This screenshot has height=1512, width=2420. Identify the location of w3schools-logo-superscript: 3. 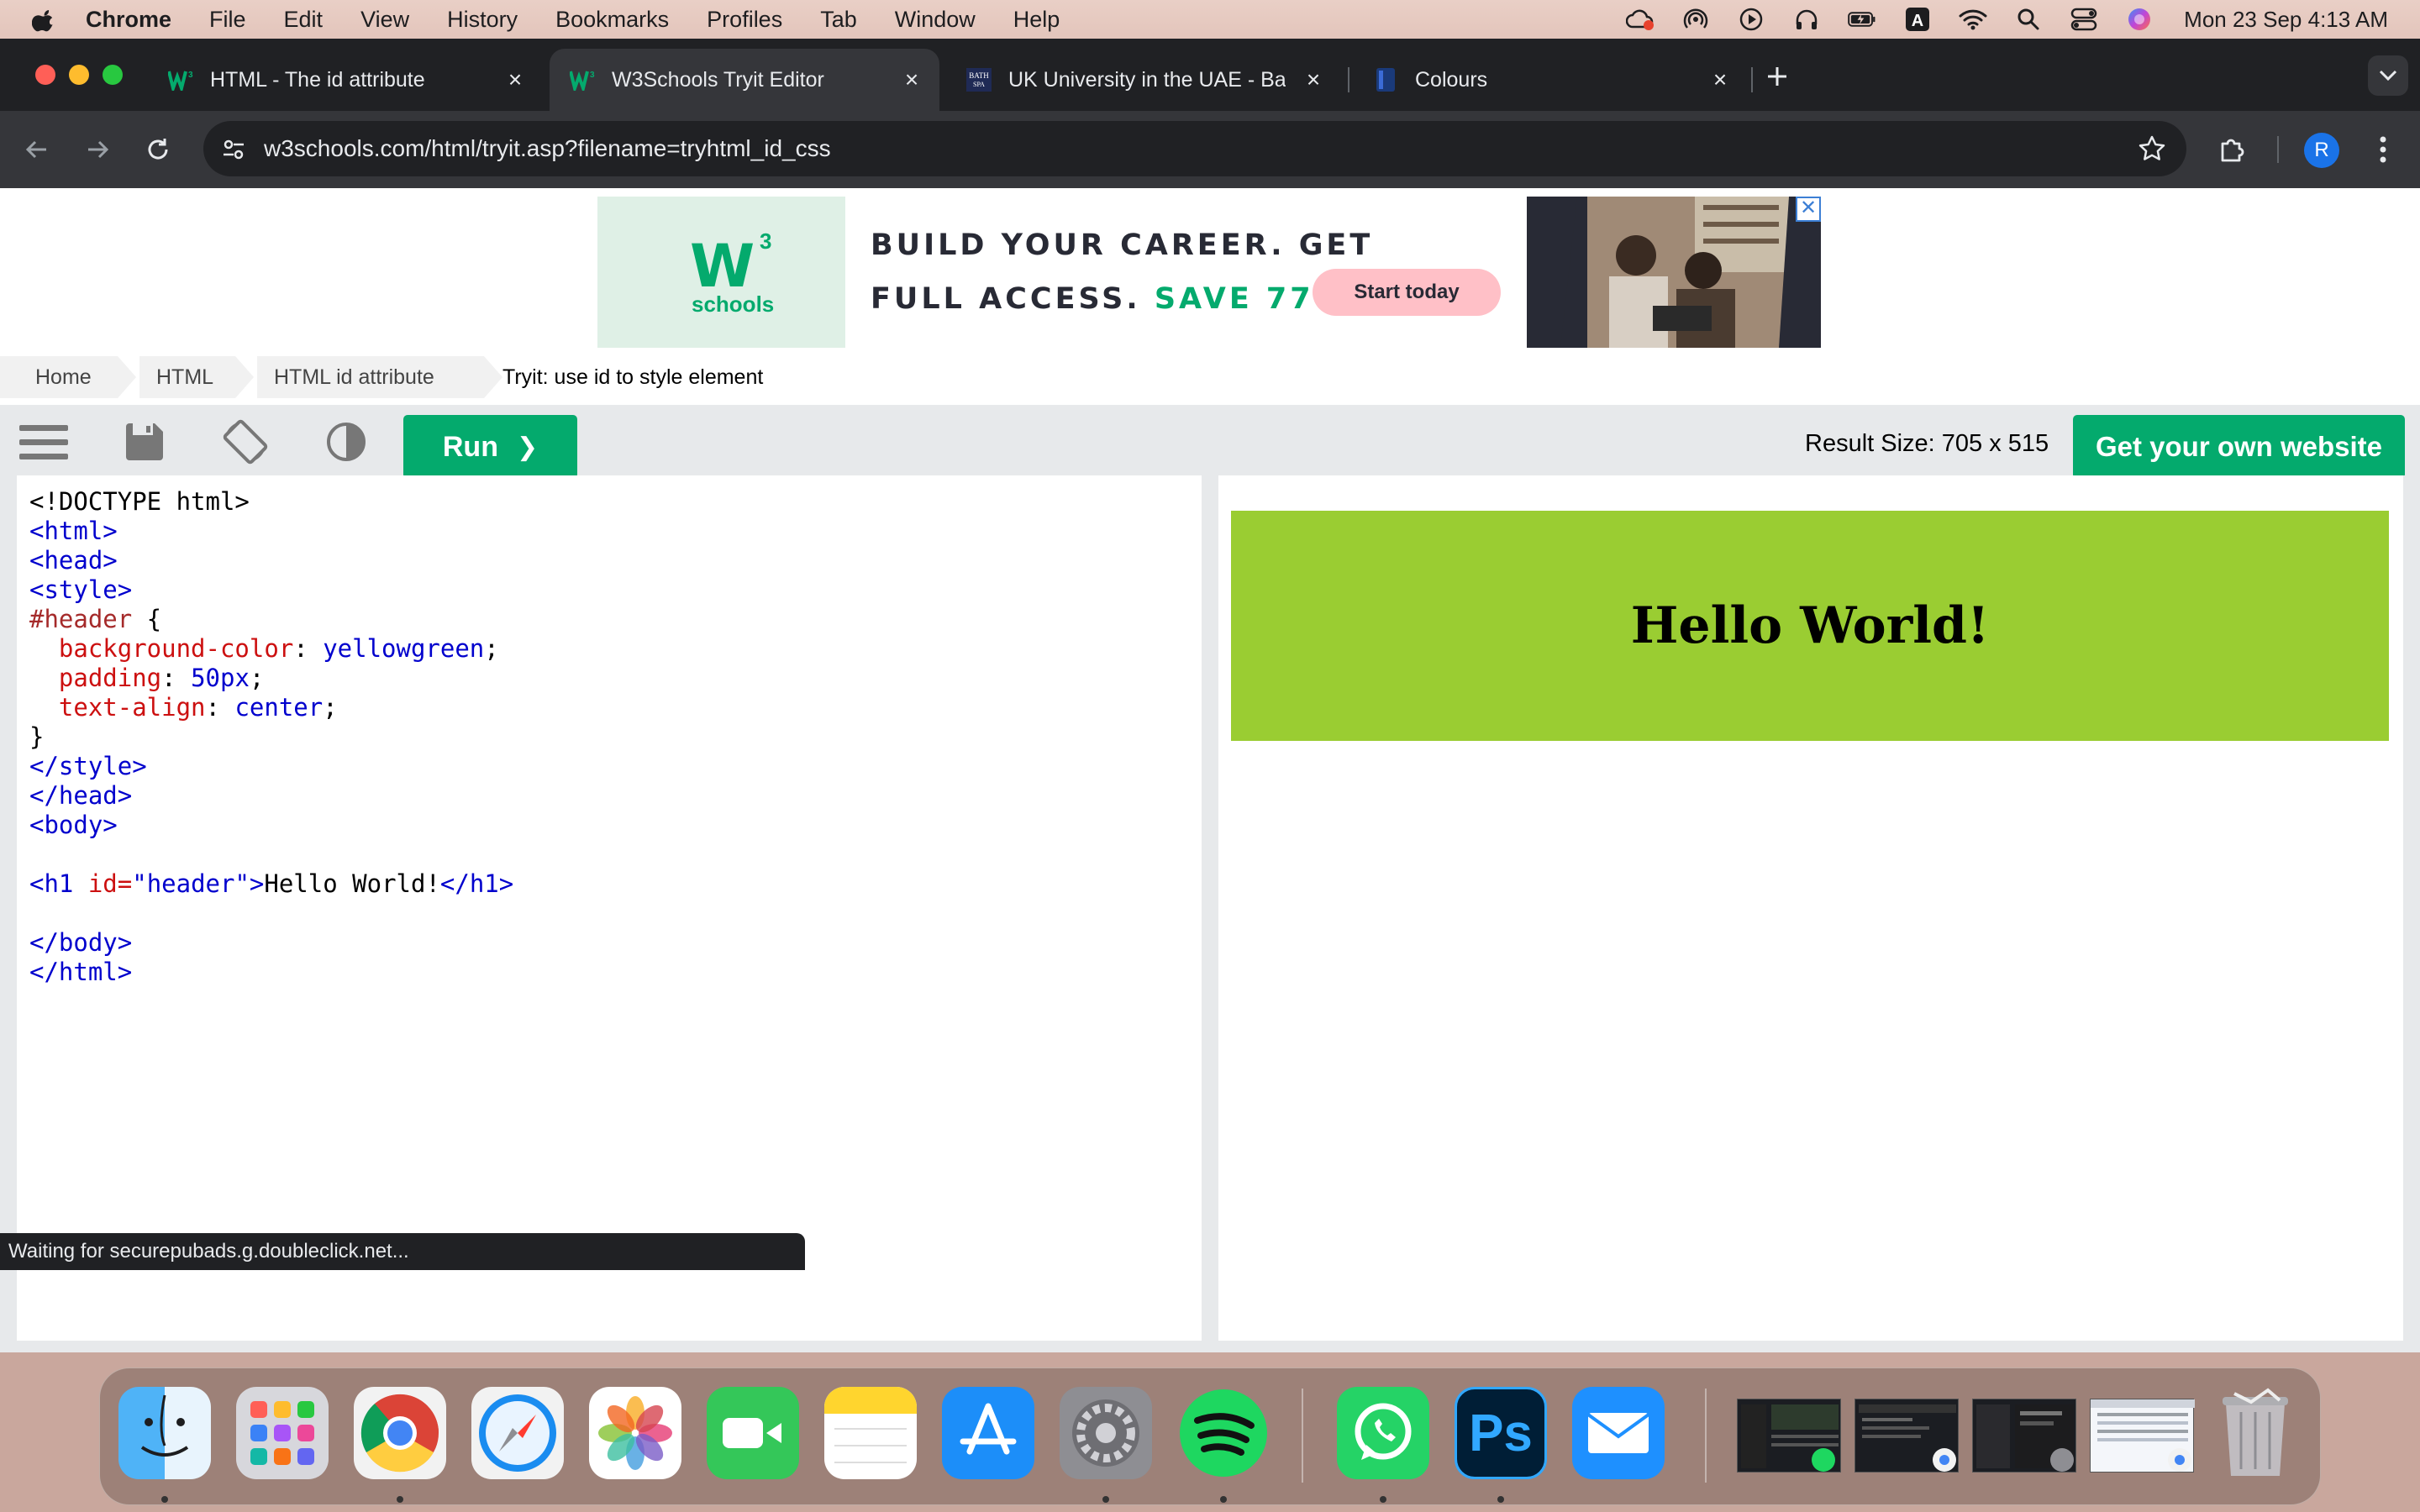
(766, 241).